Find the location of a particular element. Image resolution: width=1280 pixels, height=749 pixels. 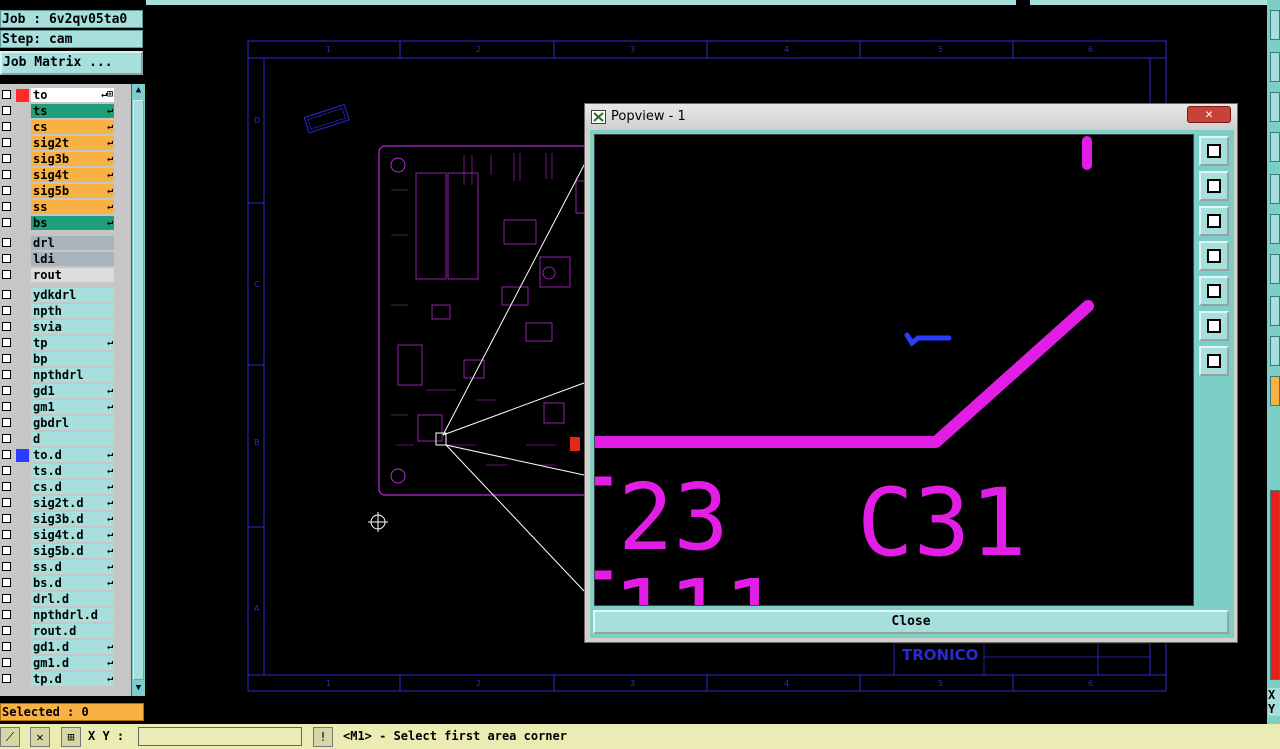

layer-row: sig2t.d ↵ is located at coordinates (65, 503).